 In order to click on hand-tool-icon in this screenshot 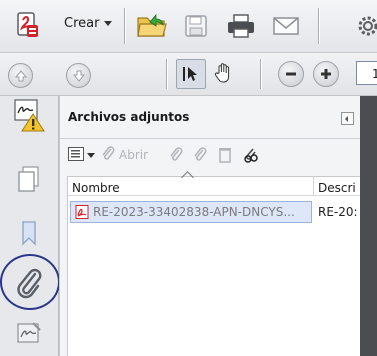, I will do `click(224, 73)`.